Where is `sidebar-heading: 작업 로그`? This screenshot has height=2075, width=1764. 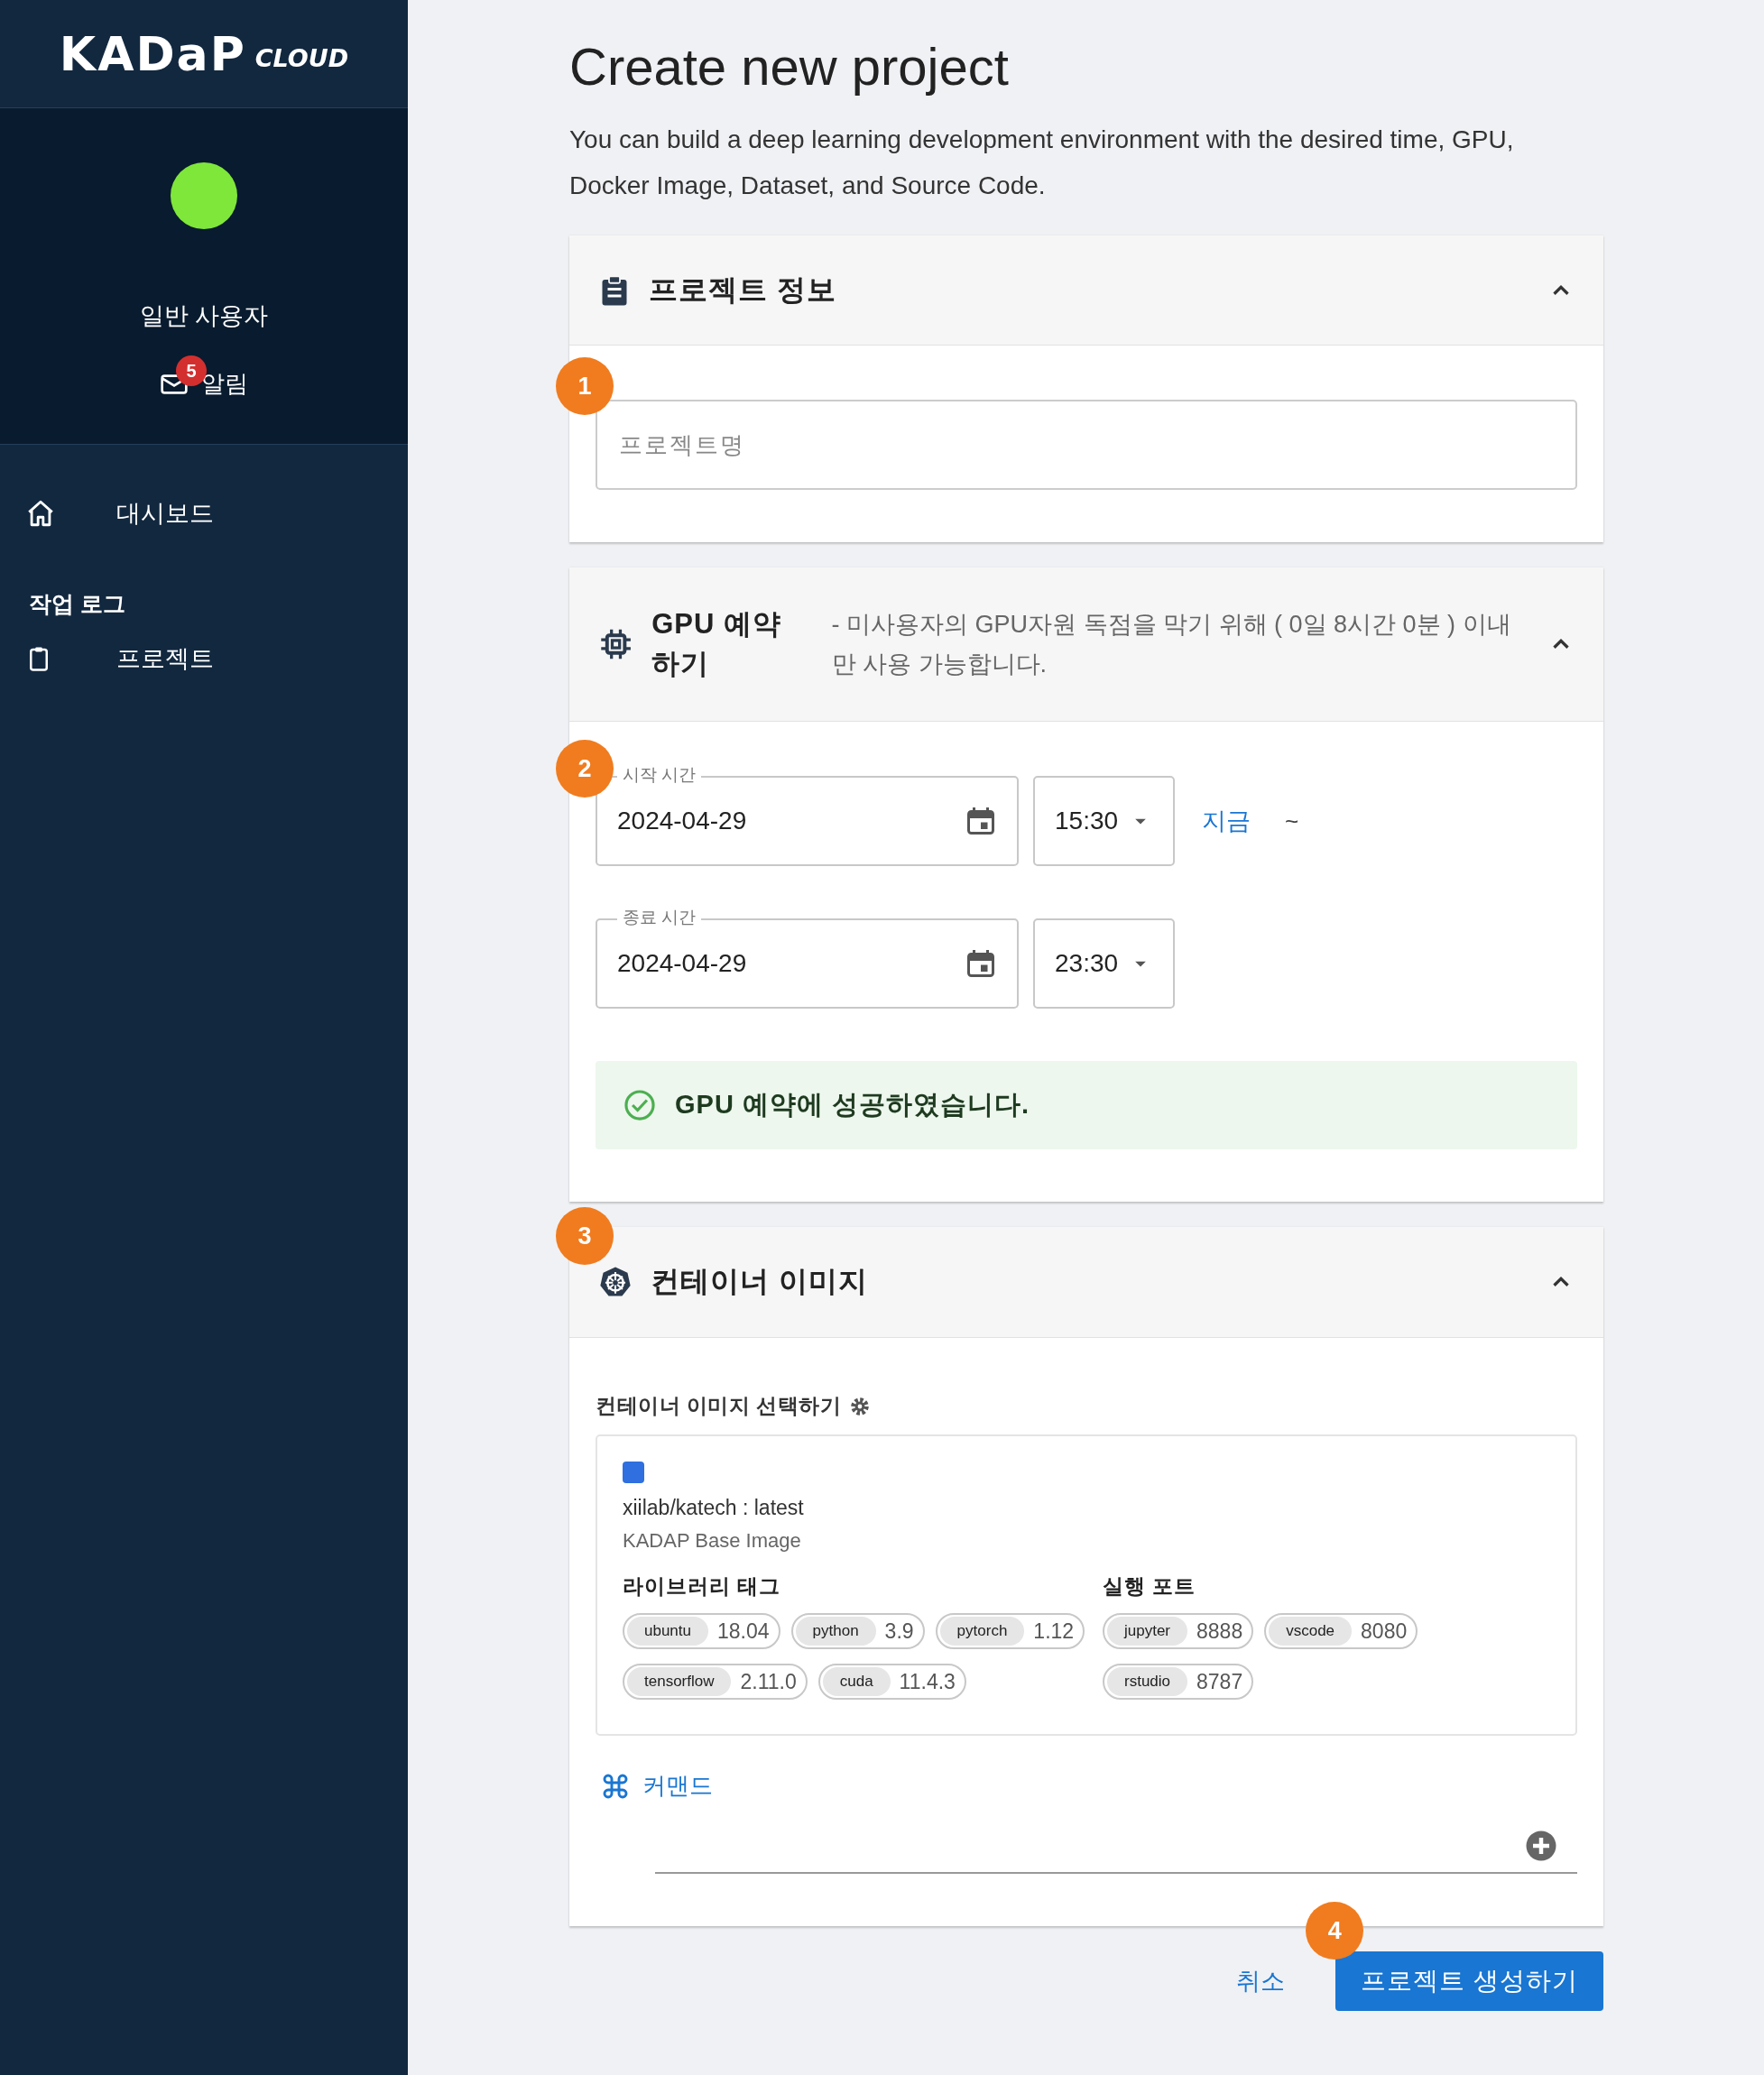 sidebar-heading: 작업 로그 is located at coordinates (77, 604).